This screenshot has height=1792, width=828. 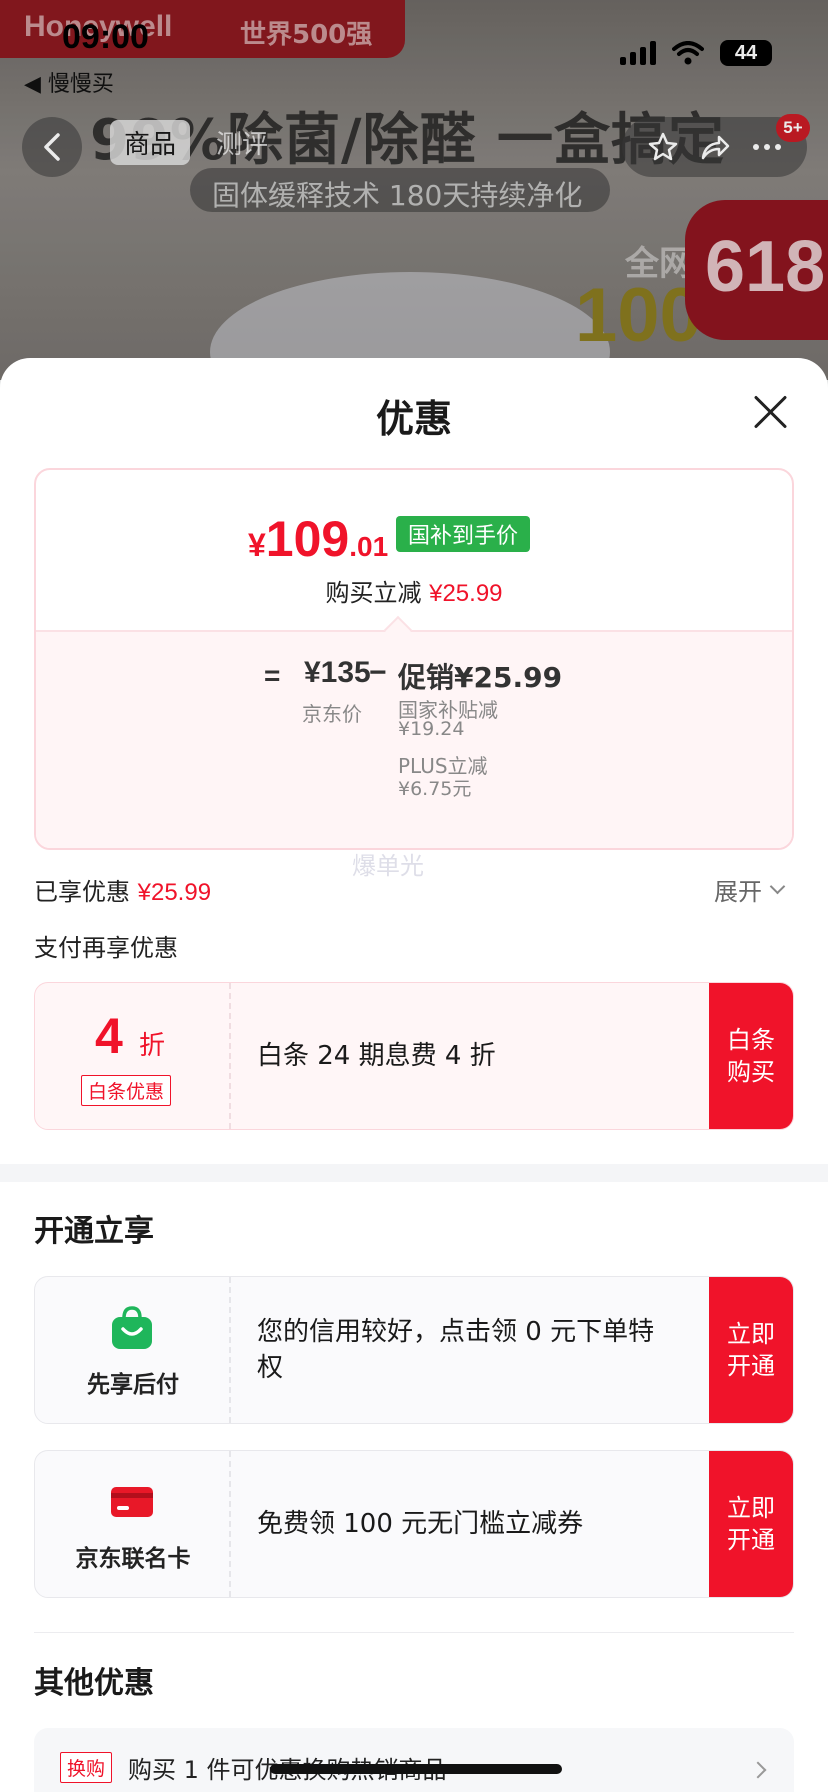 I want to click on final-price: ¥109.01, so click(x=318, y=539).